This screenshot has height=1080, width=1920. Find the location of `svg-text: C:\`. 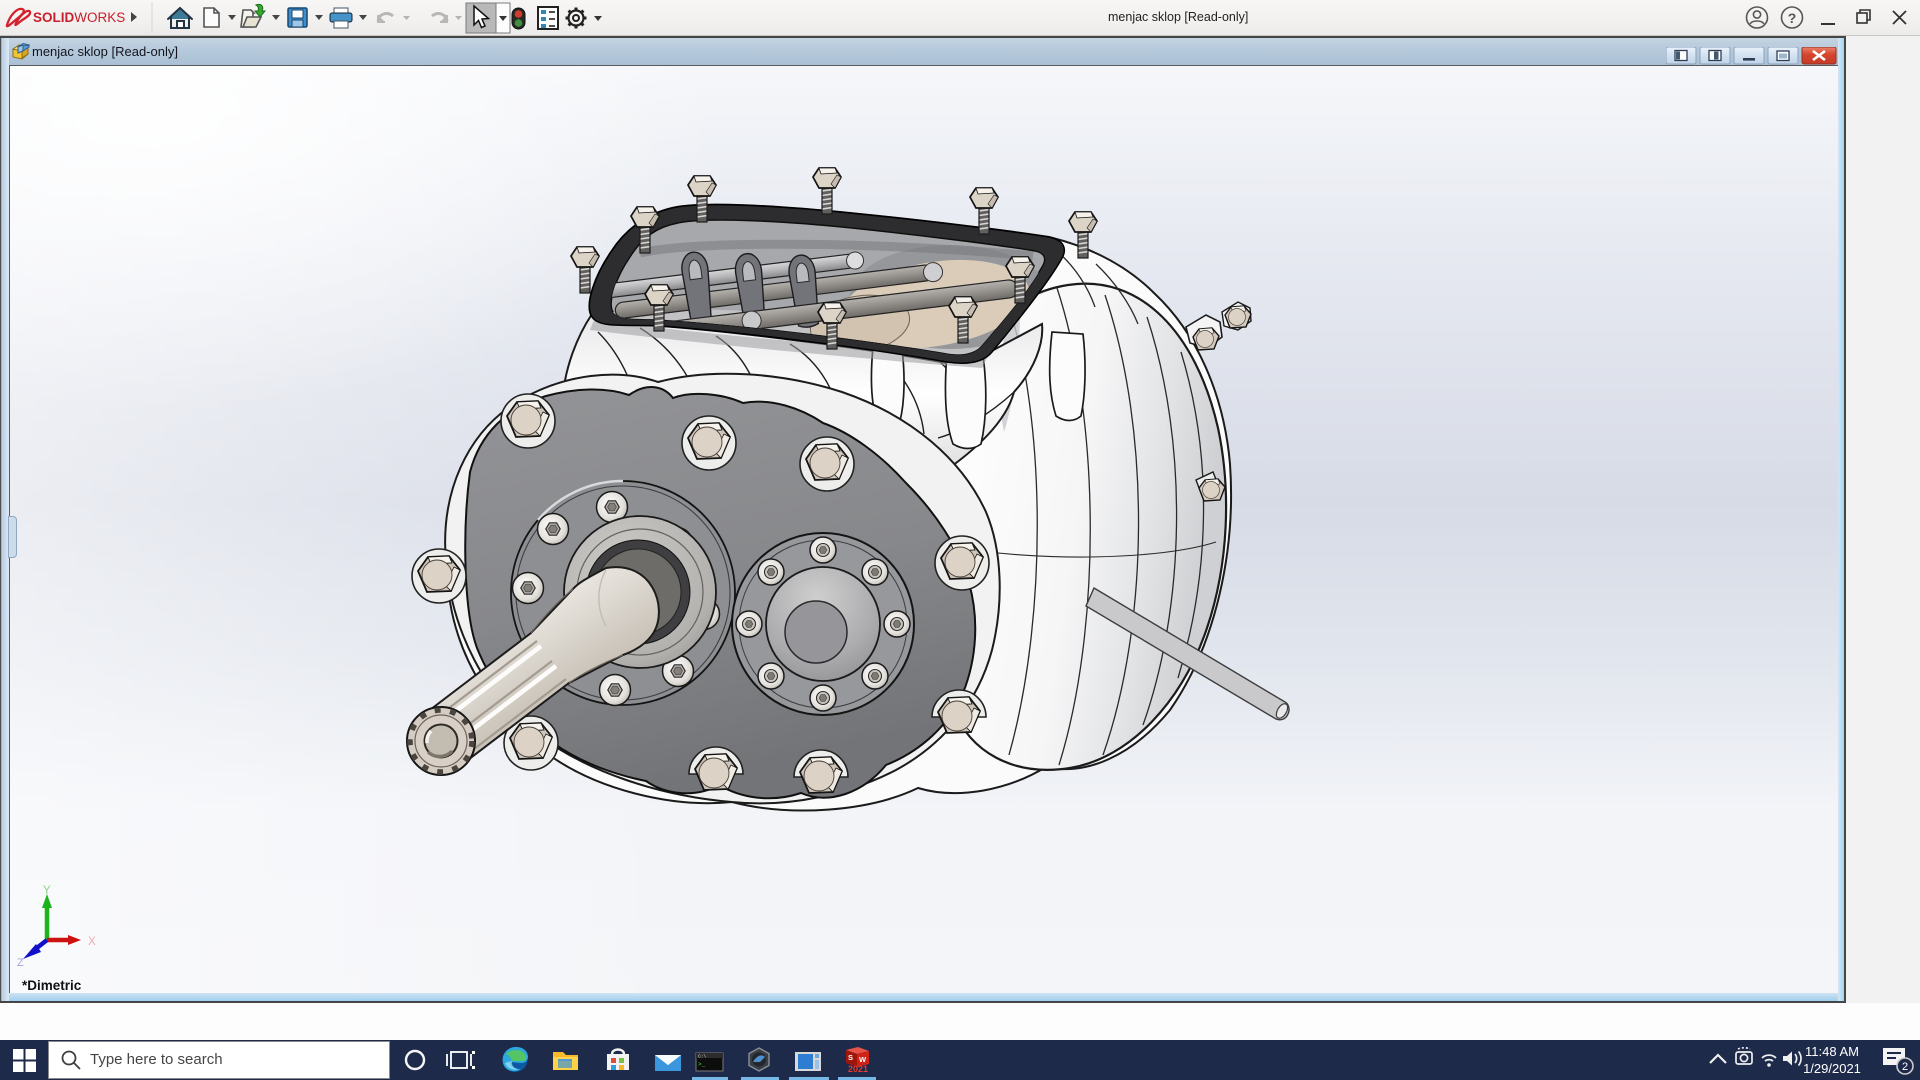

svg-text: C:\ is located at coordinates (702, 1057).